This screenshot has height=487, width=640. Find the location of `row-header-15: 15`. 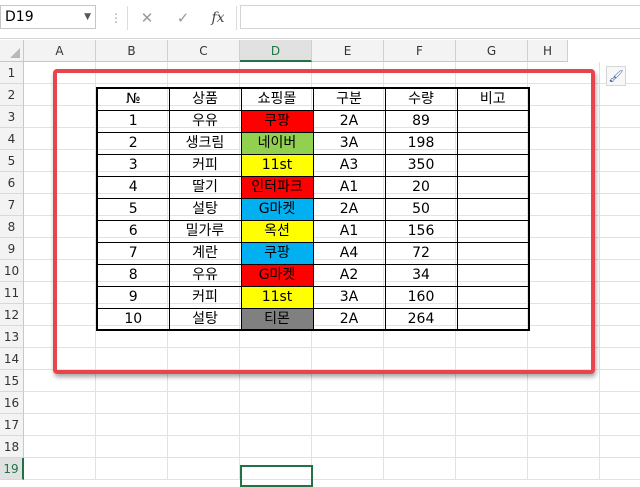

row-header-15: 15 is located at coordinates (12, 381).